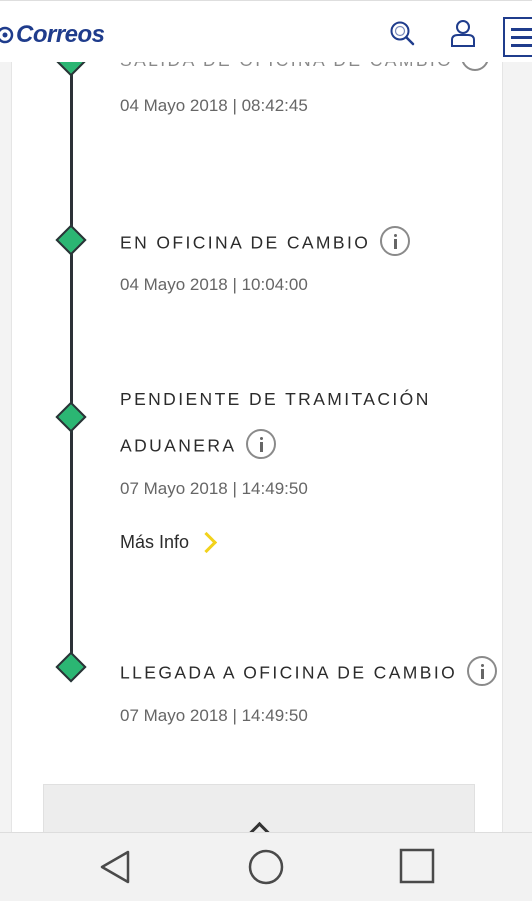 This screenshot has height=901, width=532. Describe the element at coordinates (266, 31) in the screenshot. I see `app-header: Correos` at that location.